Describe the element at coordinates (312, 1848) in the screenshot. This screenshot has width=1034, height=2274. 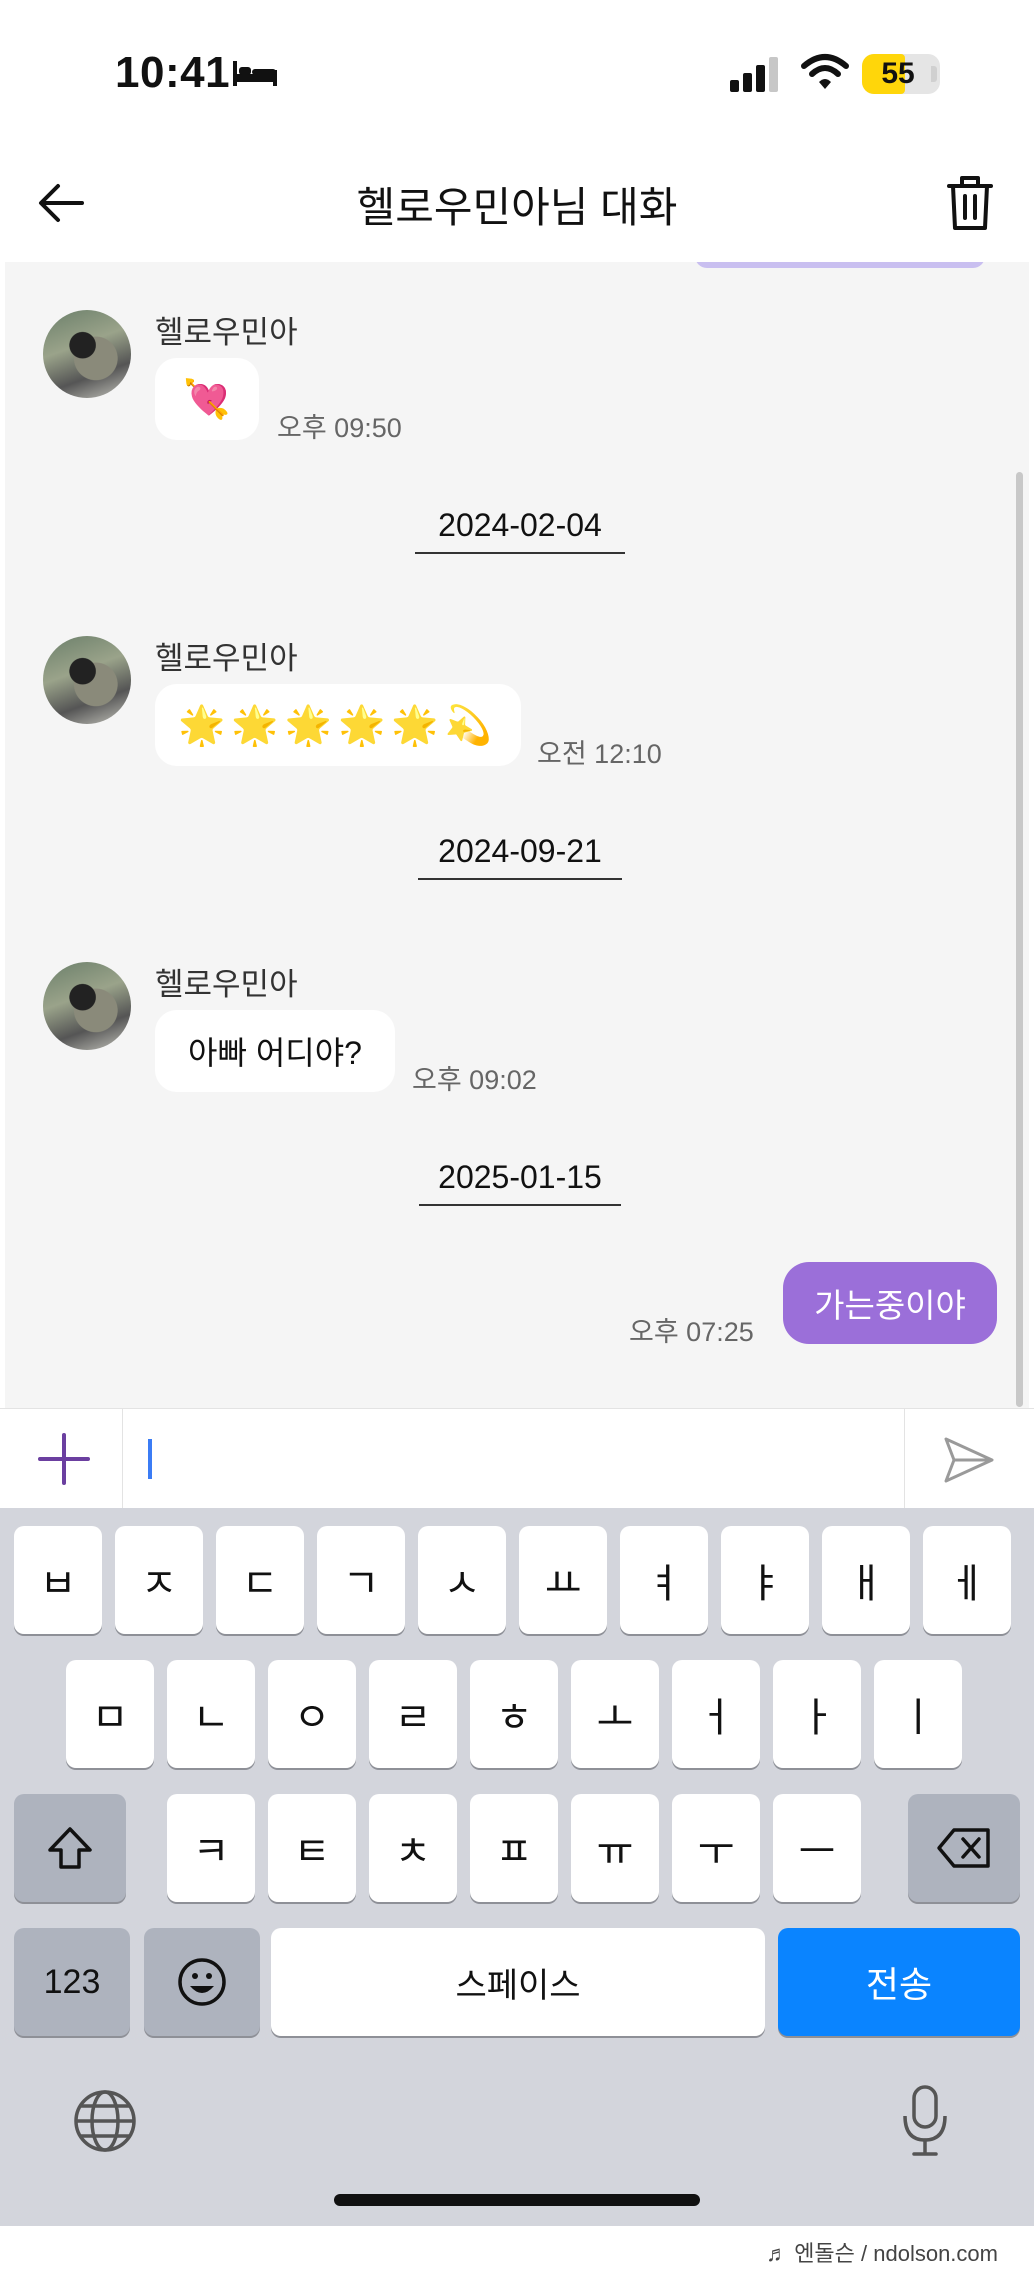
I see `key: ㅌ` at that location.